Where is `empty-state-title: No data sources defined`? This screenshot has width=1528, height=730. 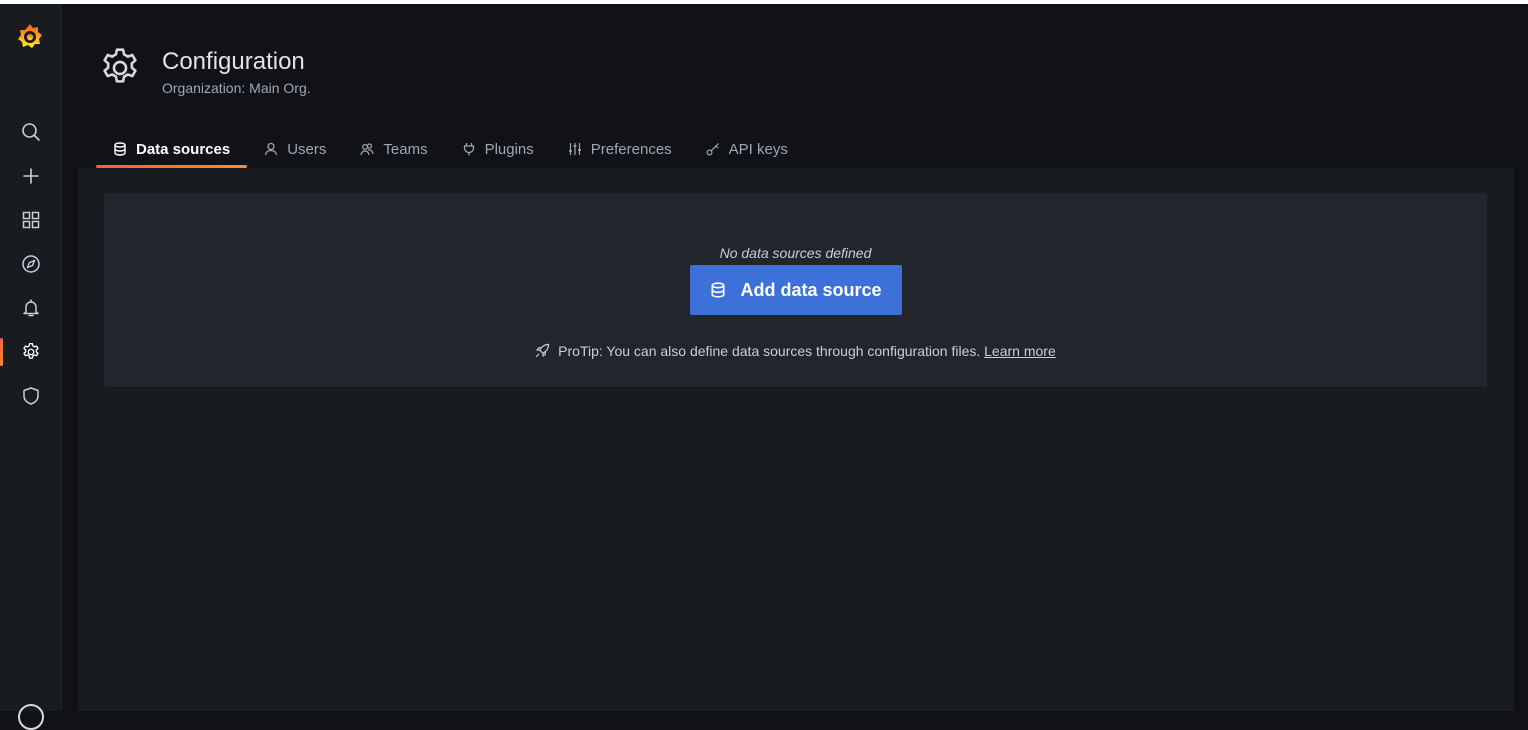
empty-state-title: No data sources defined is located at coordinates (795, 253).